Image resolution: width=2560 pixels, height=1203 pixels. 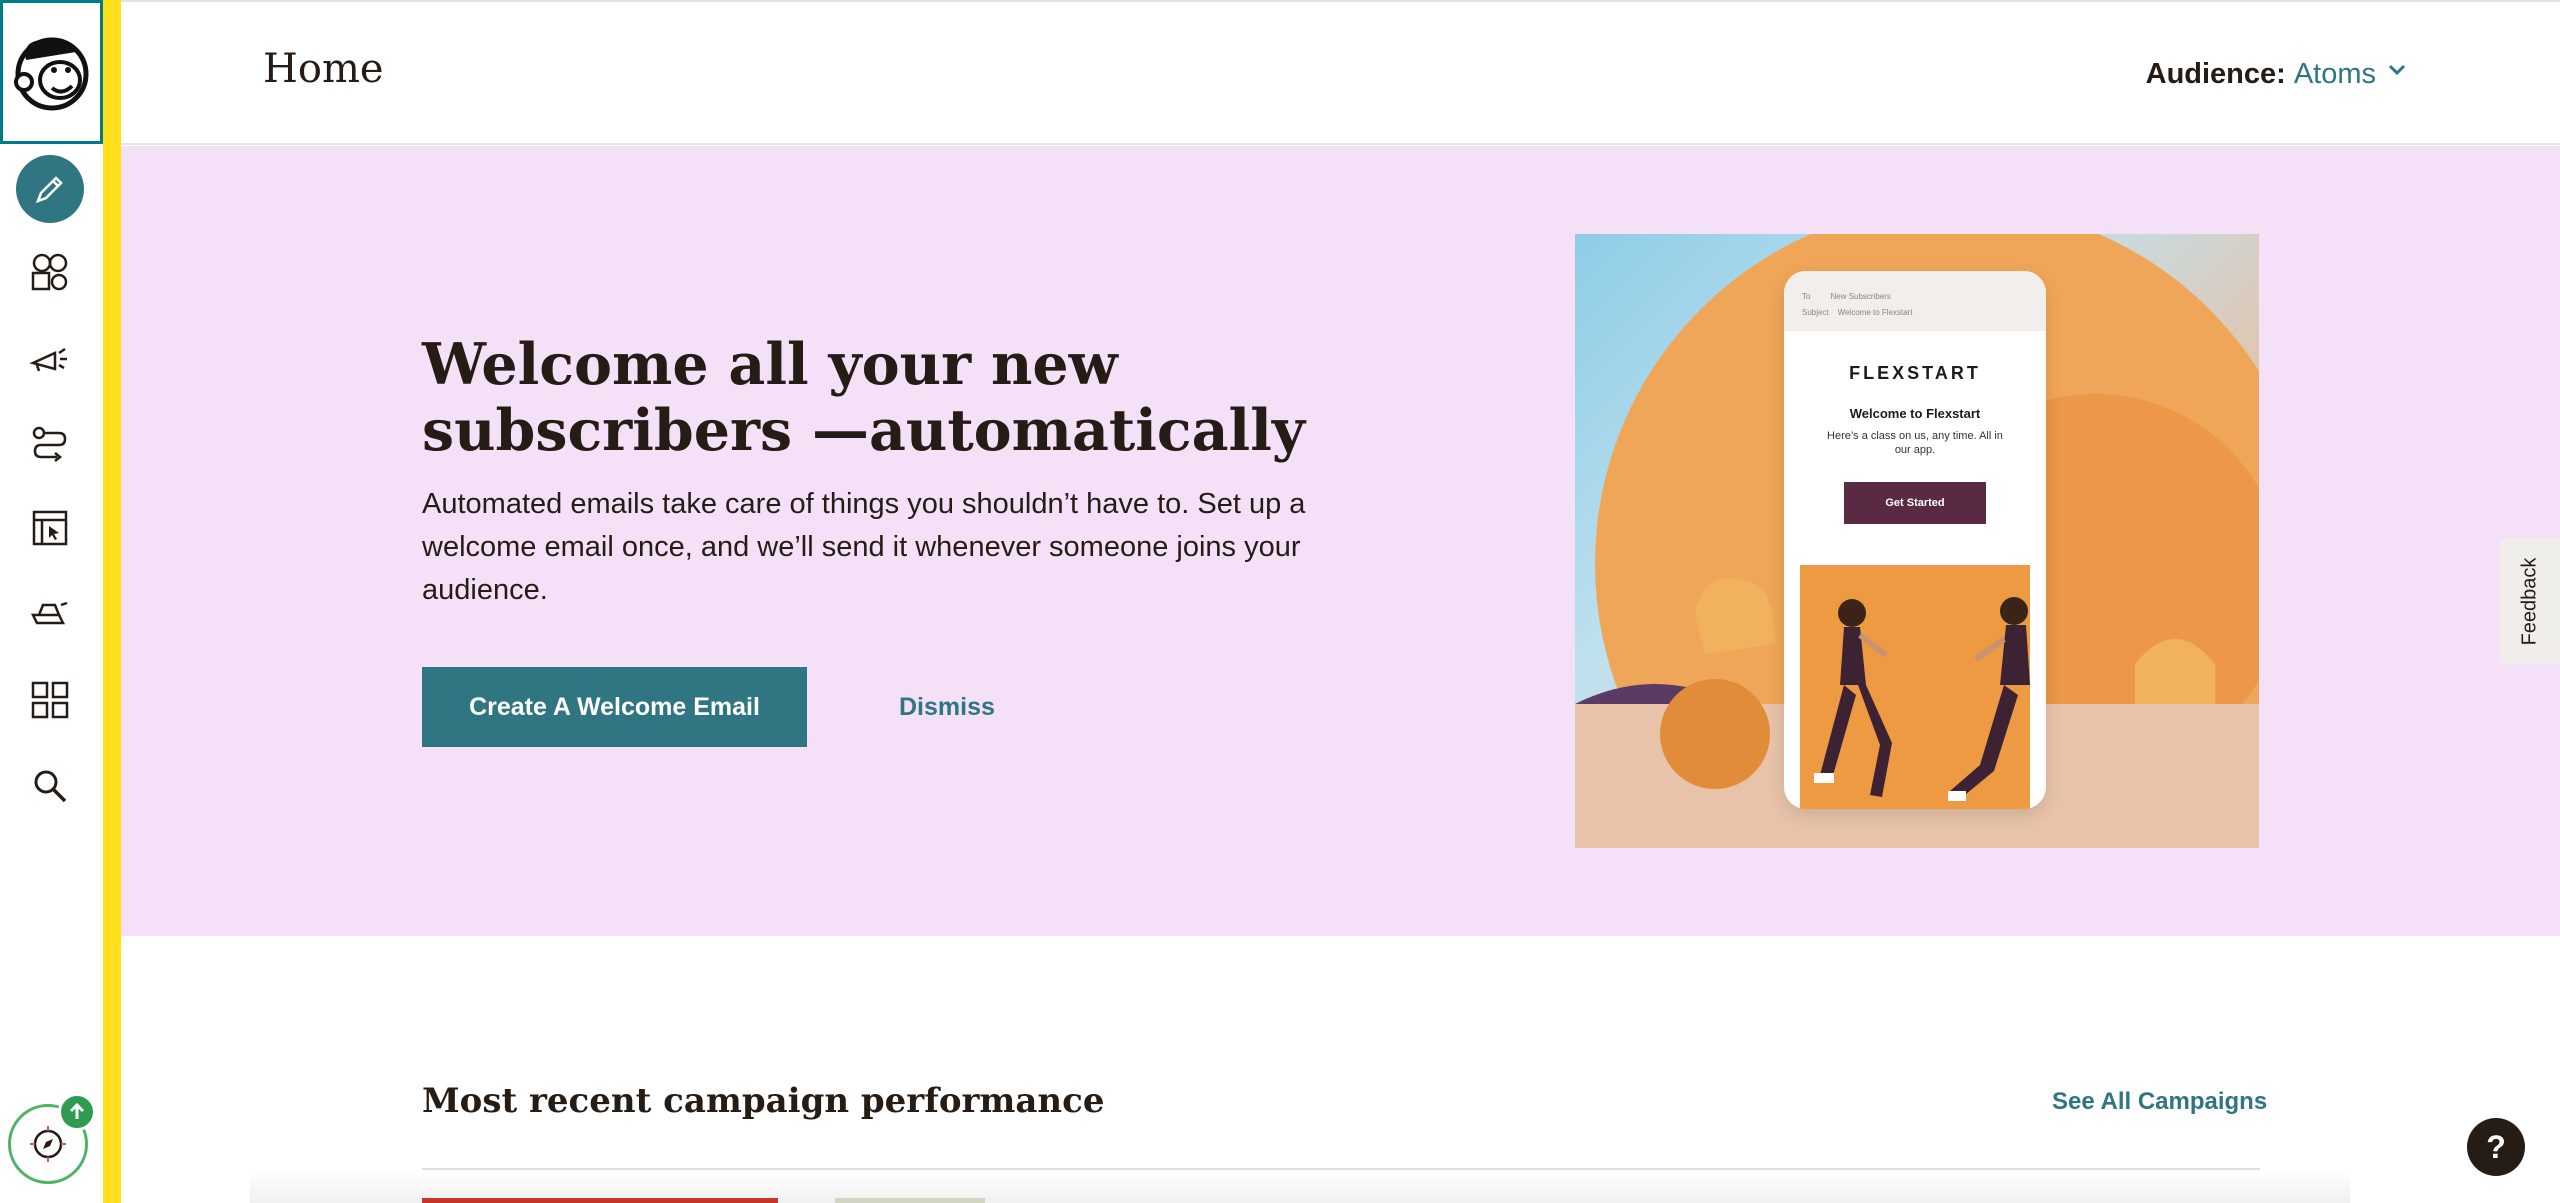 I want to click on mailchimp-logo-icon, so click(x=51, y=72).